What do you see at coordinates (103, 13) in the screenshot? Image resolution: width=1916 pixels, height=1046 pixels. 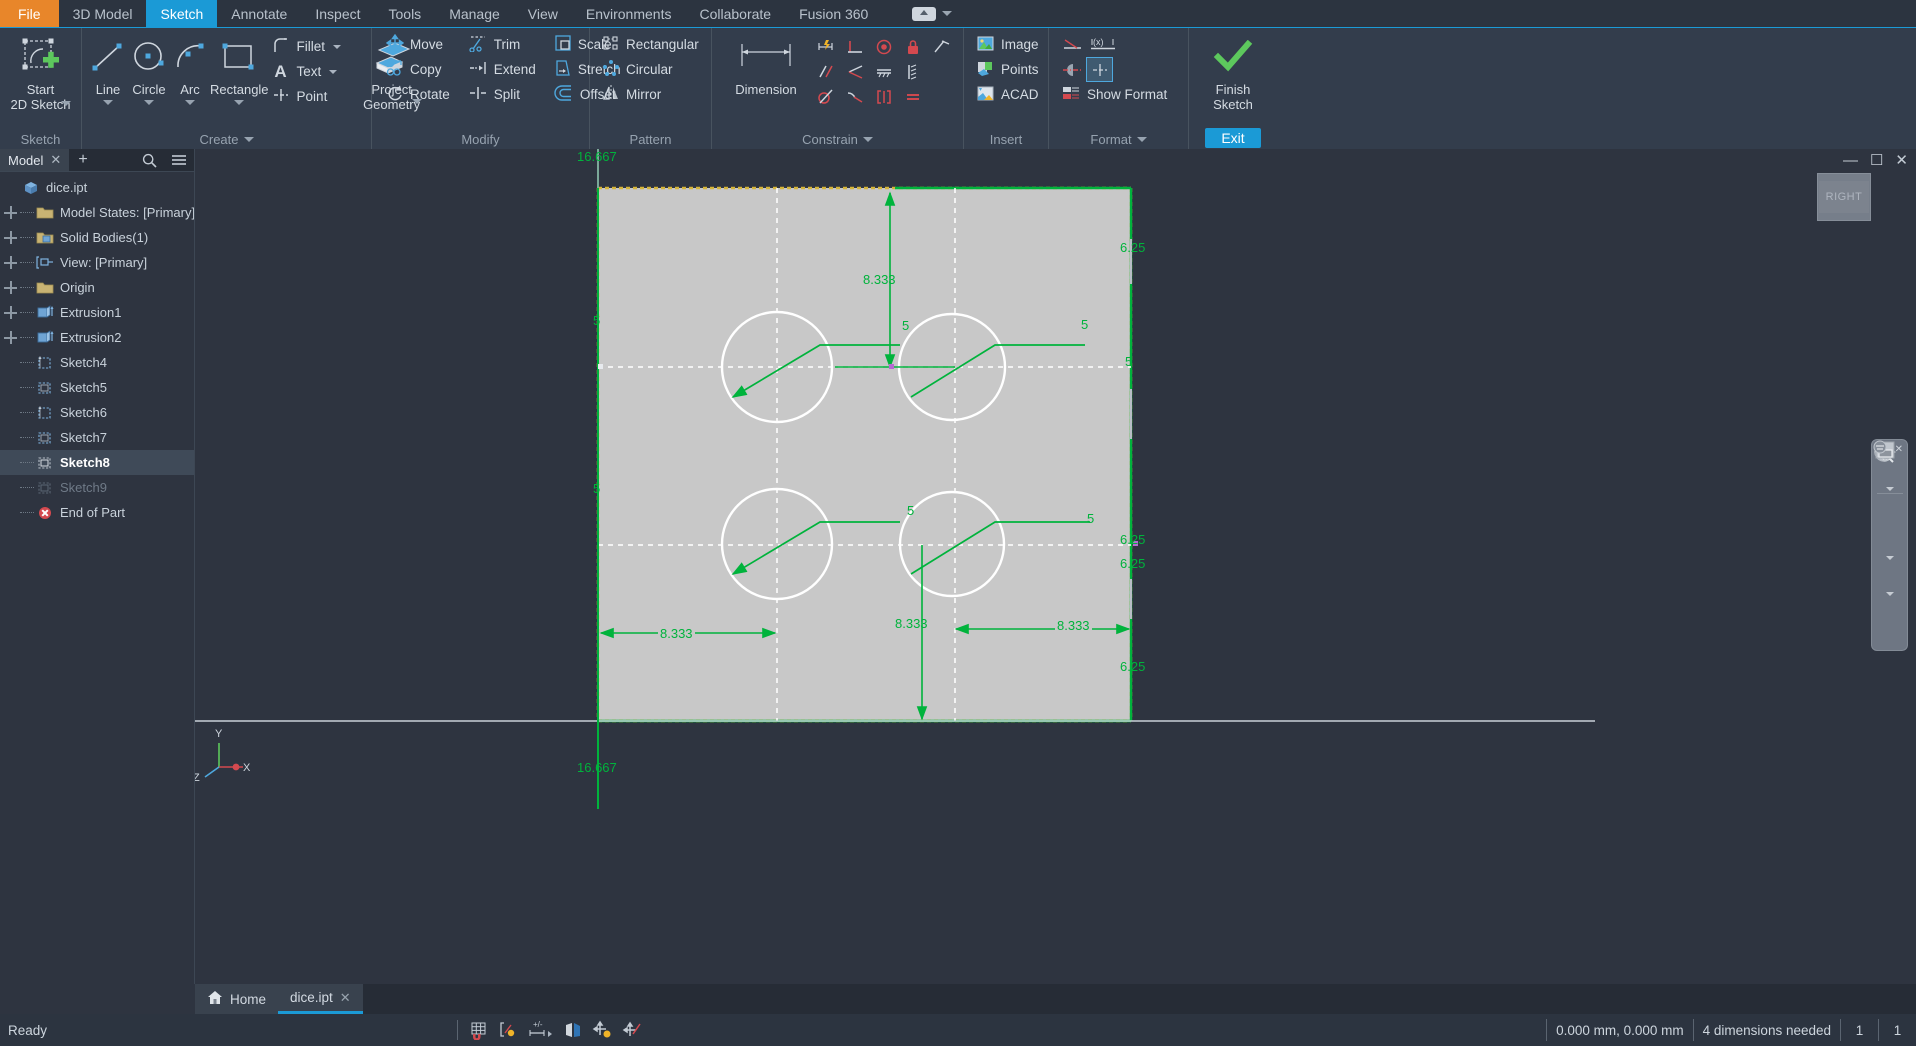 I see `menu-tab-3d-model: 3D Model` at bounding box center [103, 13].